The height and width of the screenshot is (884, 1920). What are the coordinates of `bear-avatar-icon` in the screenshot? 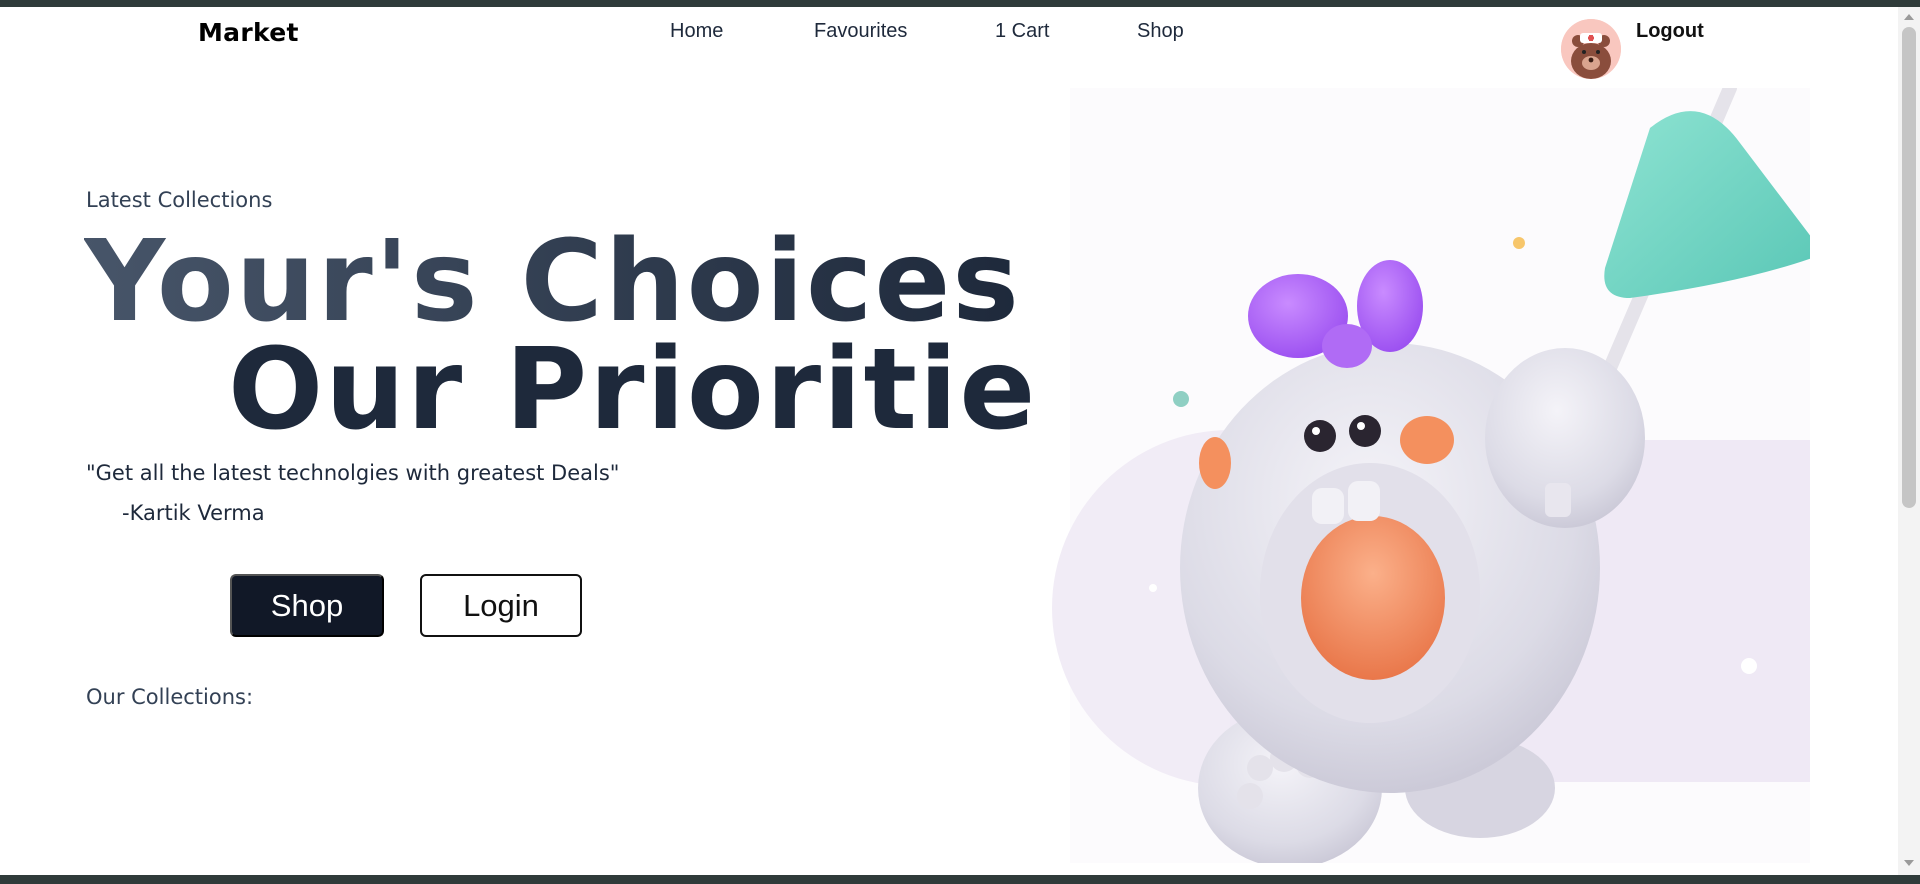 It's located at (1591, 49).